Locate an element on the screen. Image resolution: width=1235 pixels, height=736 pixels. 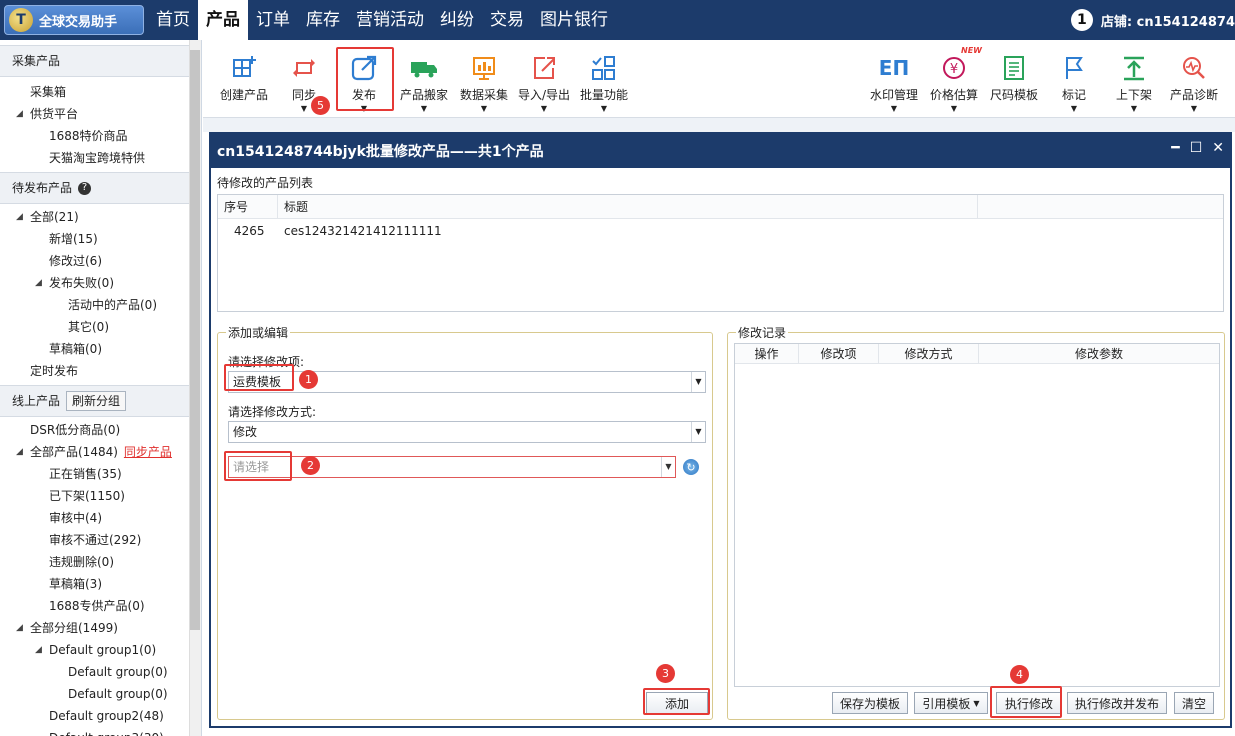
sidebar-item-new: 新增(15) is located at coordinates (100, 239).